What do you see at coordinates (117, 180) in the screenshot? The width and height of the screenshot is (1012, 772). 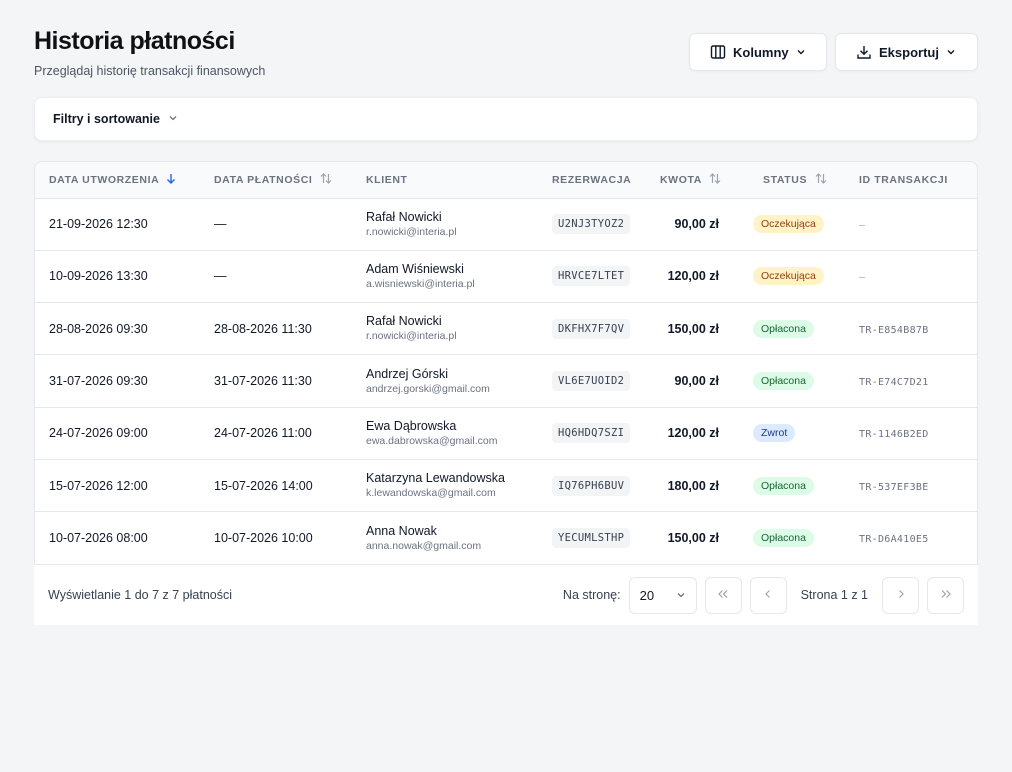 I see `column-header-created: DATA UTWORZENIA` at bounding box center [117, 180].